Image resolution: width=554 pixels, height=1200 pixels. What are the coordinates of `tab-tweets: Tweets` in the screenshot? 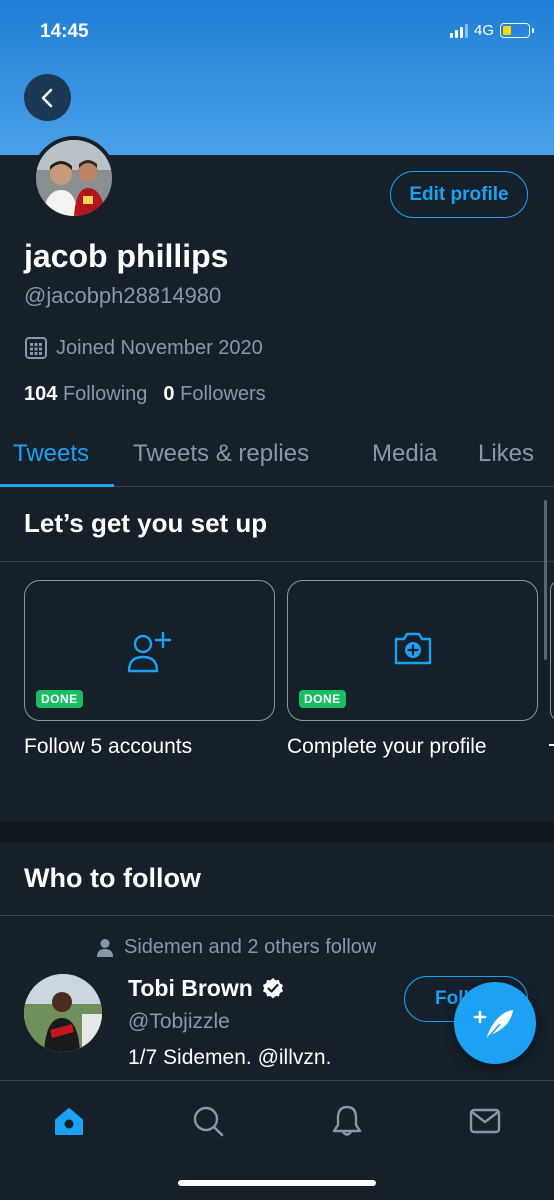 It's located at (51, 454).